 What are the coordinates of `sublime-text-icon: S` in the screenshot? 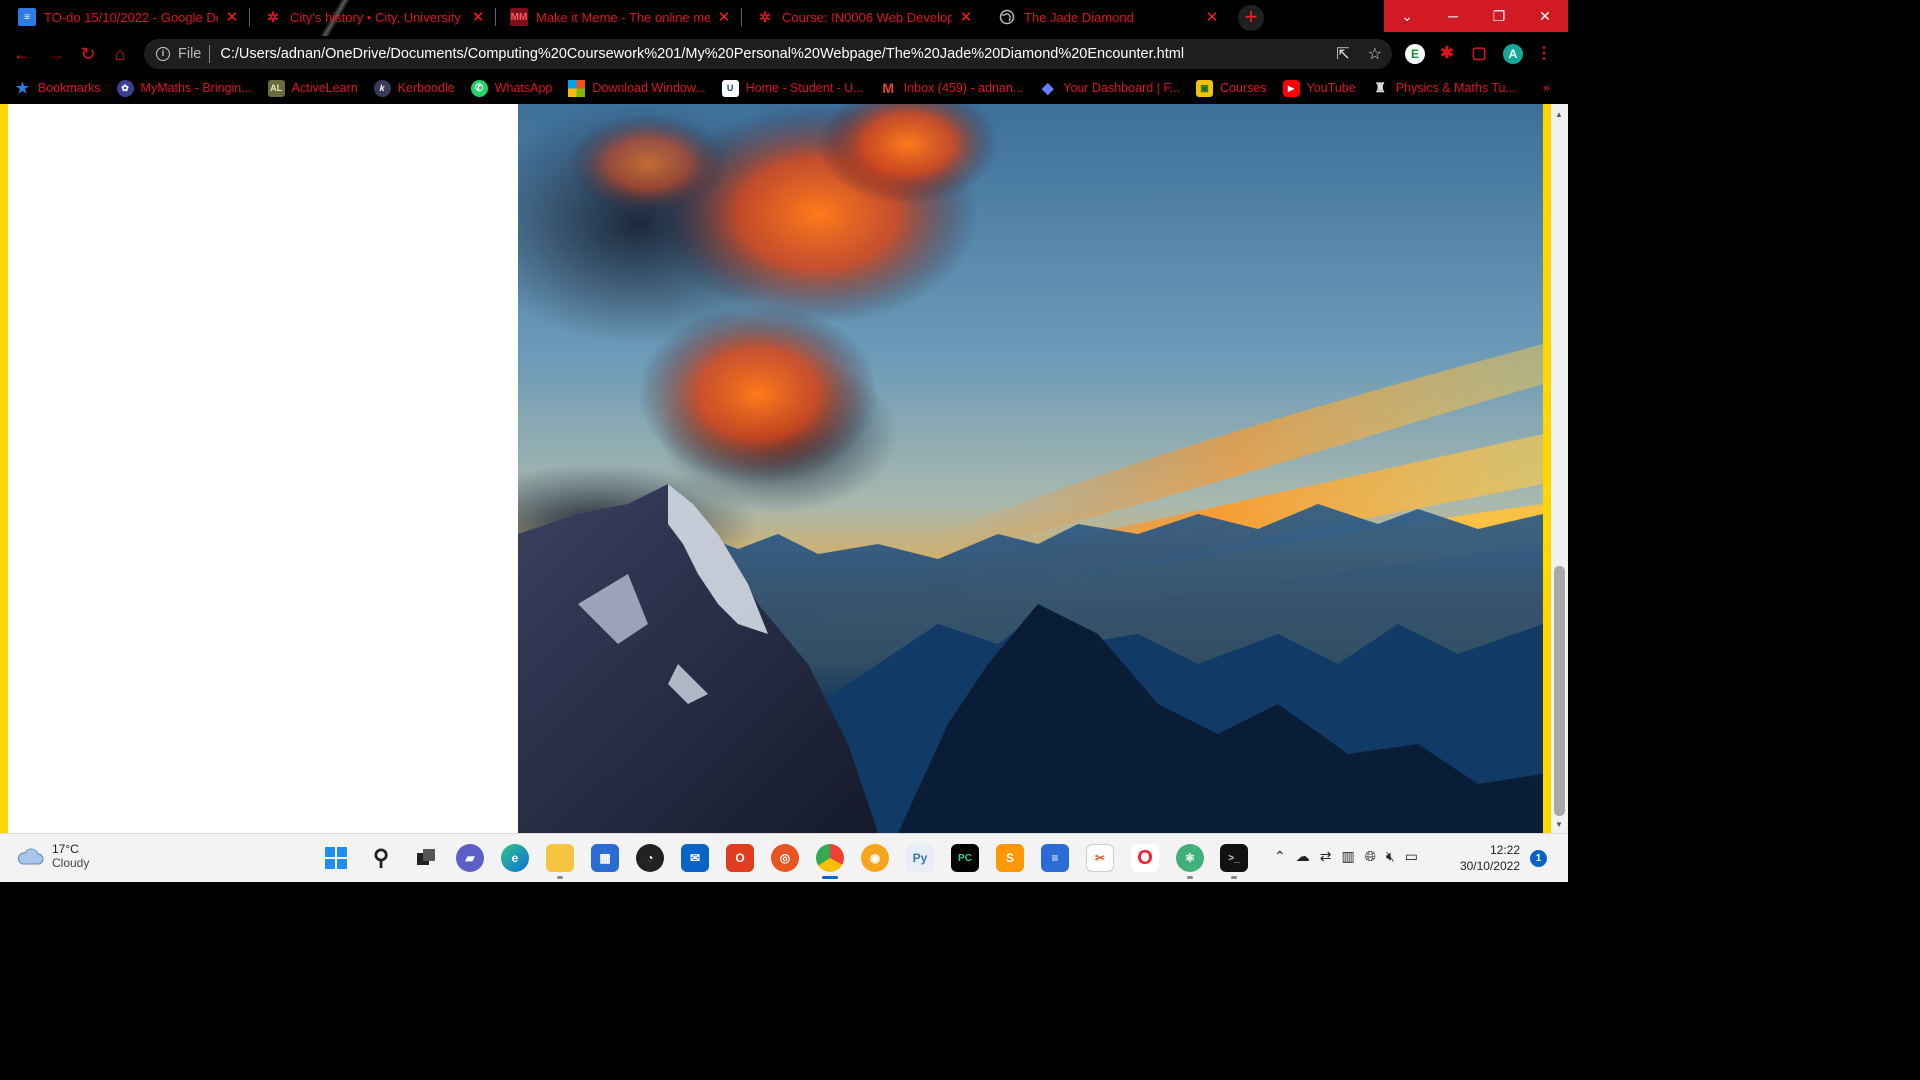 It's located at (1010, 858).